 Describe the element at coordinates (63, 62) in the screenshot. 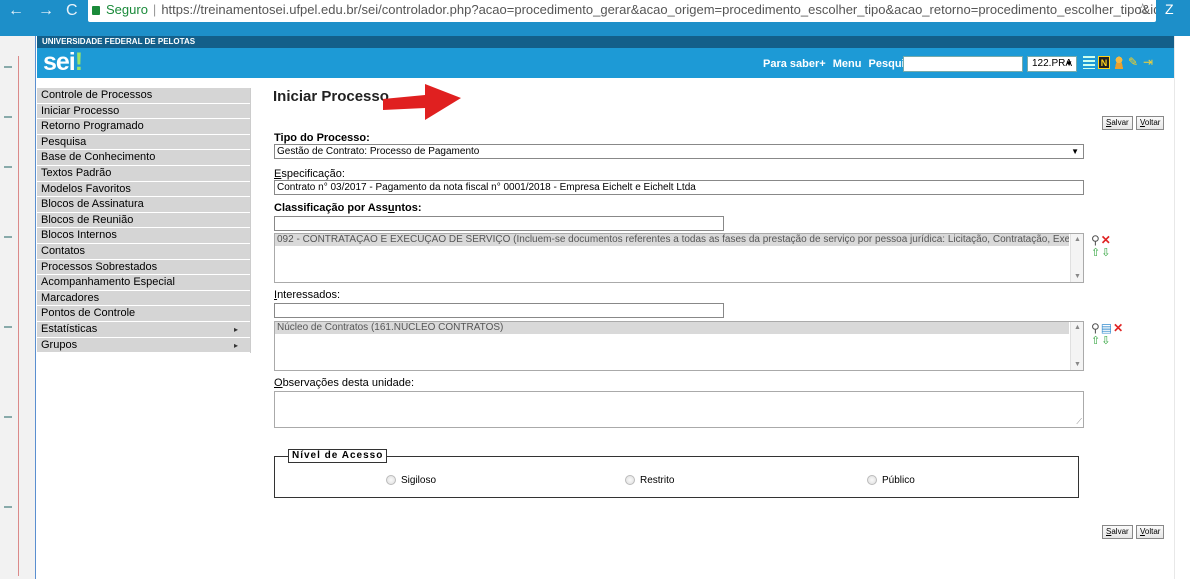

I see `sei-logo: sei!` at that location.